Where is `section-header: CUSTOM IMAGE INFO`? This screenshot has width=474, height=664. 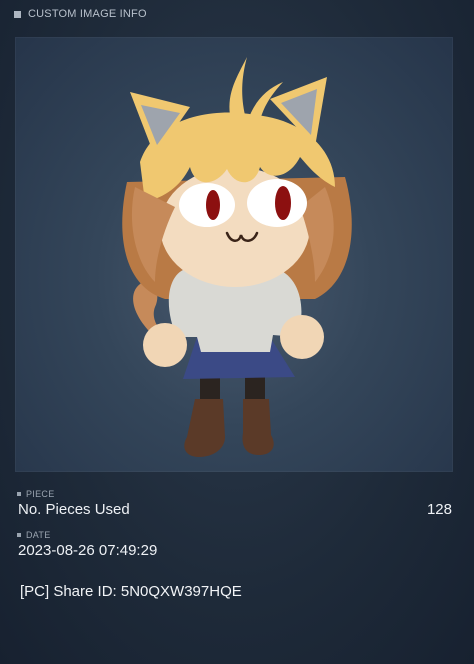
section-header: CUSTOM IMAGE INFO is located at coordinates (80, 14).